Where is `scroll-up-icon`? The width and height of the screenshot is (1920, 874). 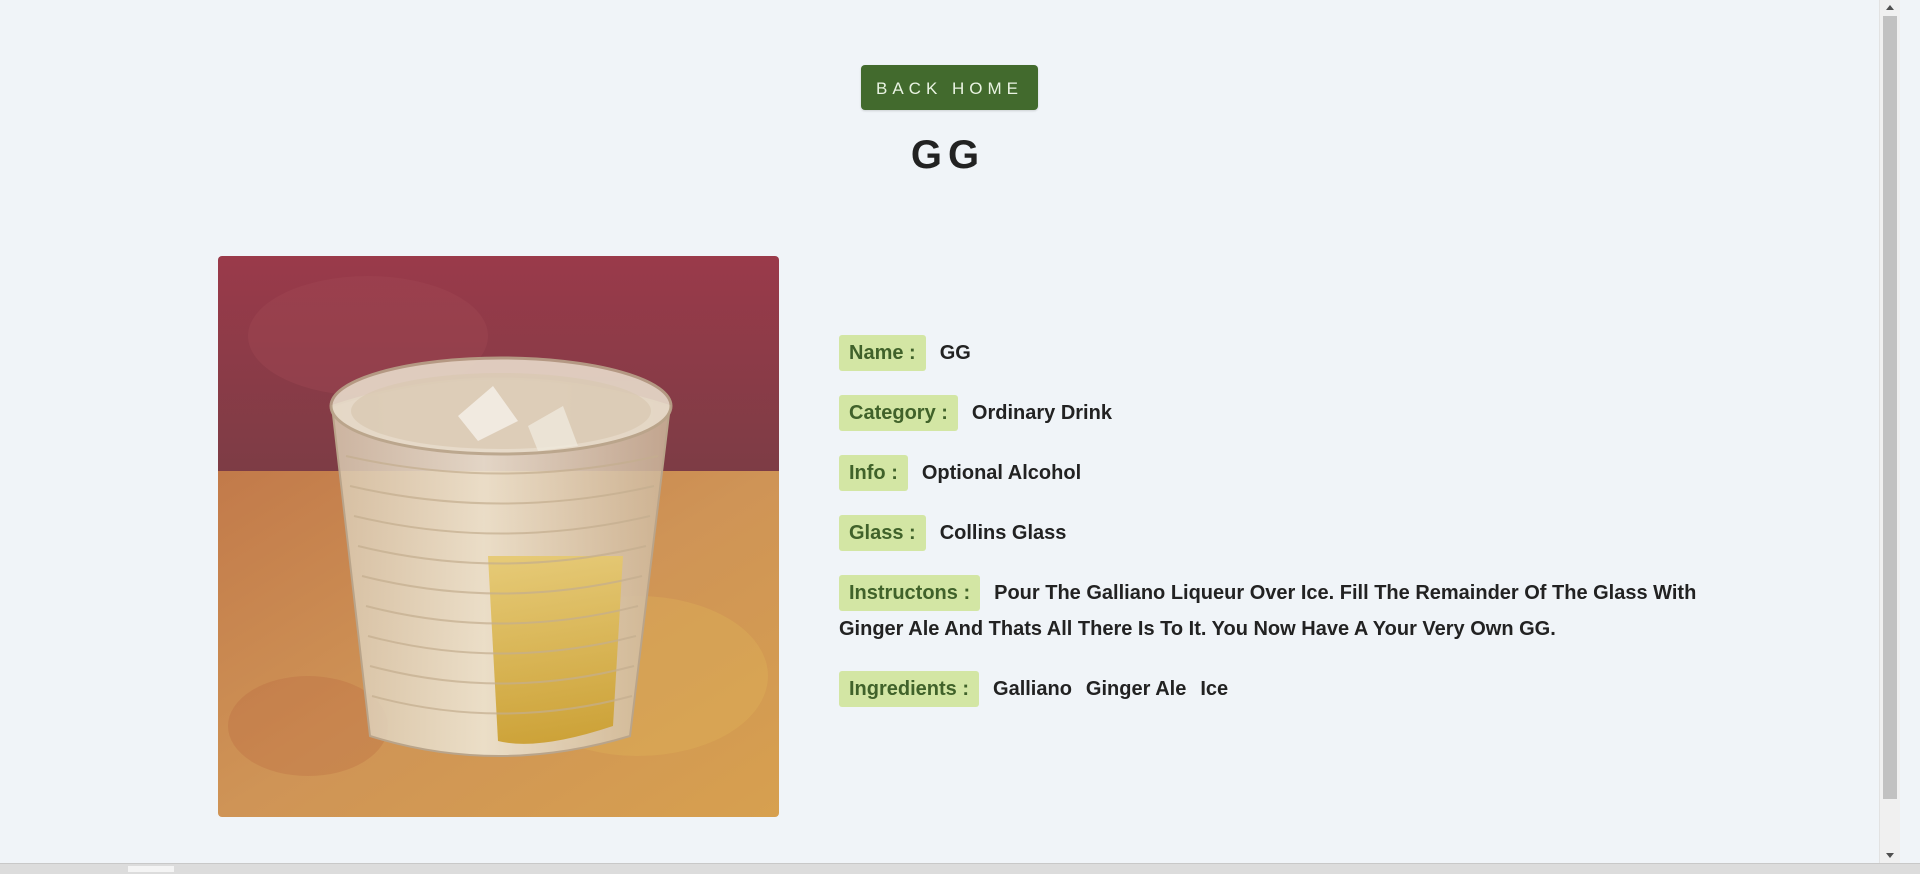
scroll-up-icon is located at coordinates (1890, 7).